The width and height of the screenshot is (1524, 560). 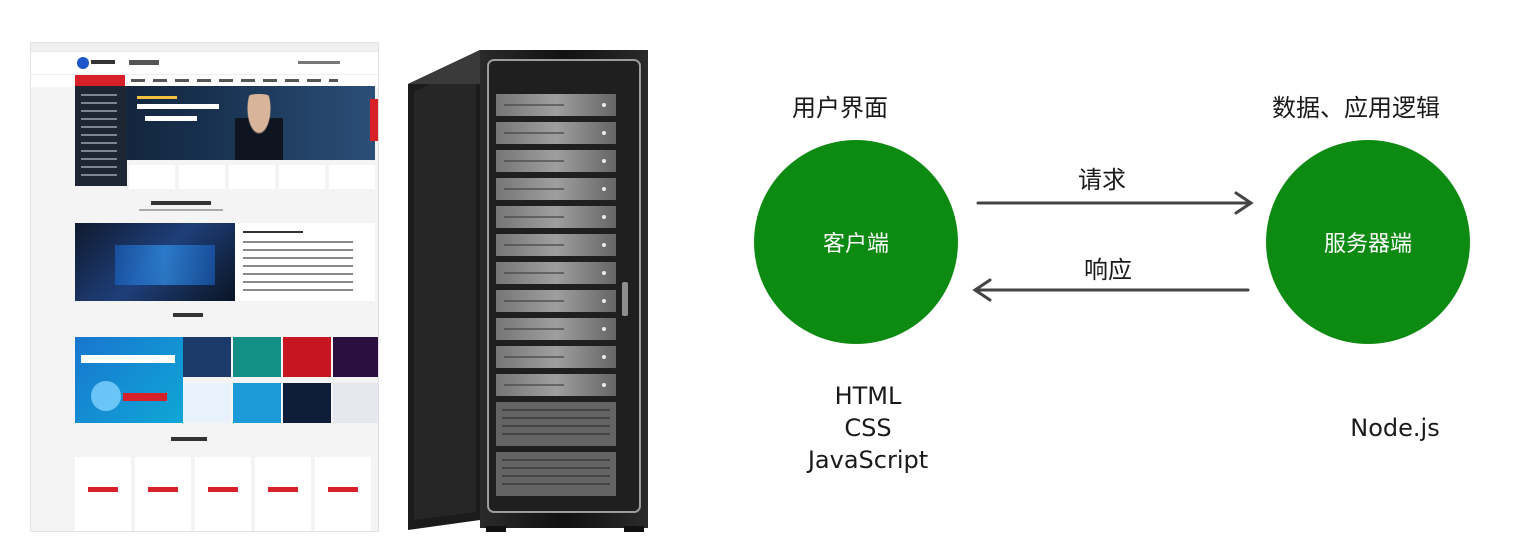 I want to click on server-technologies: Node.js, so click(x=1395, y=428).